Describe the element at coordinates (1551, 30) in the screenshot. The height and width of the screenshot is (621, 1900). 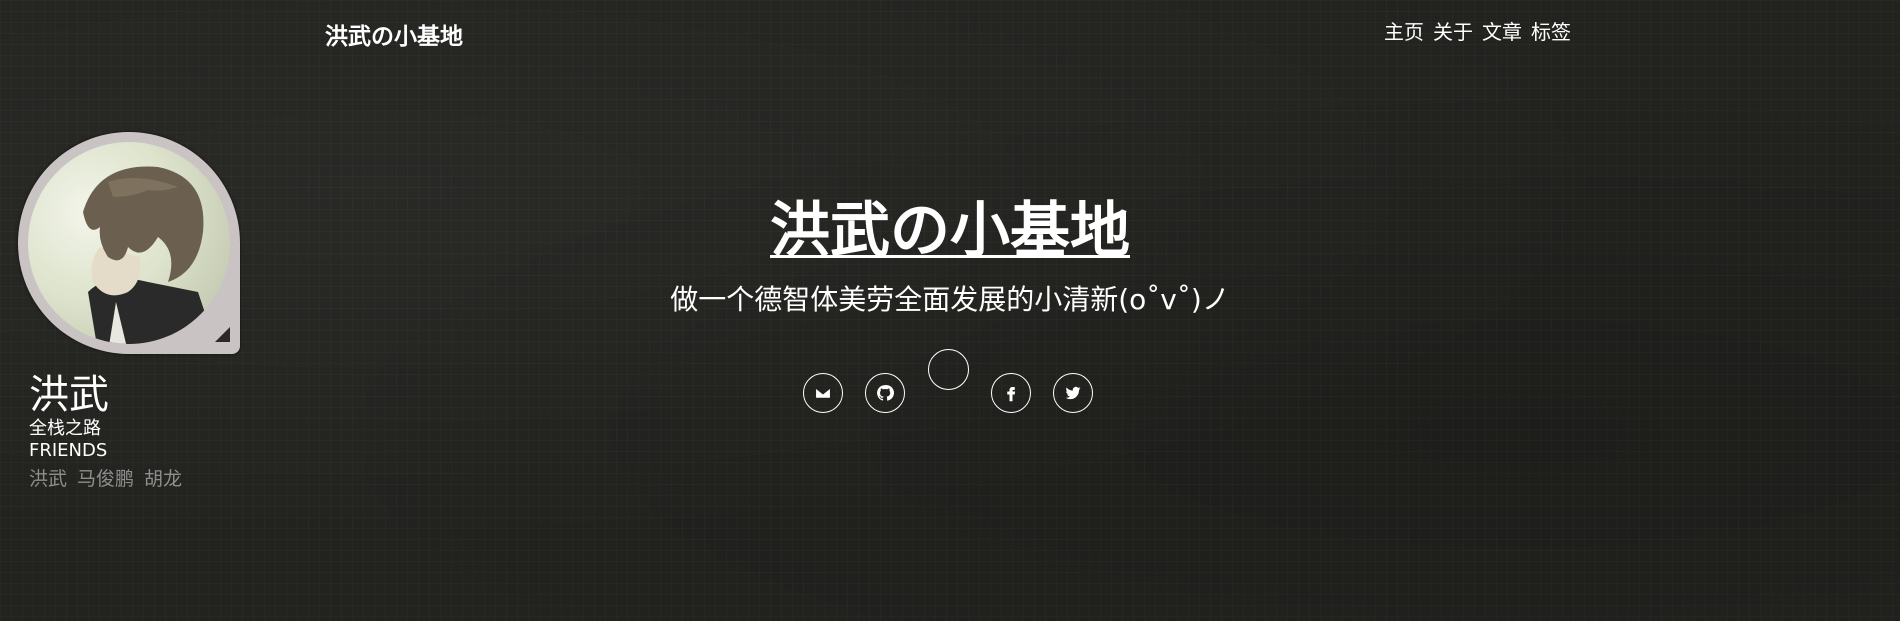
I see `nav-link-tags: 标签` at that location.